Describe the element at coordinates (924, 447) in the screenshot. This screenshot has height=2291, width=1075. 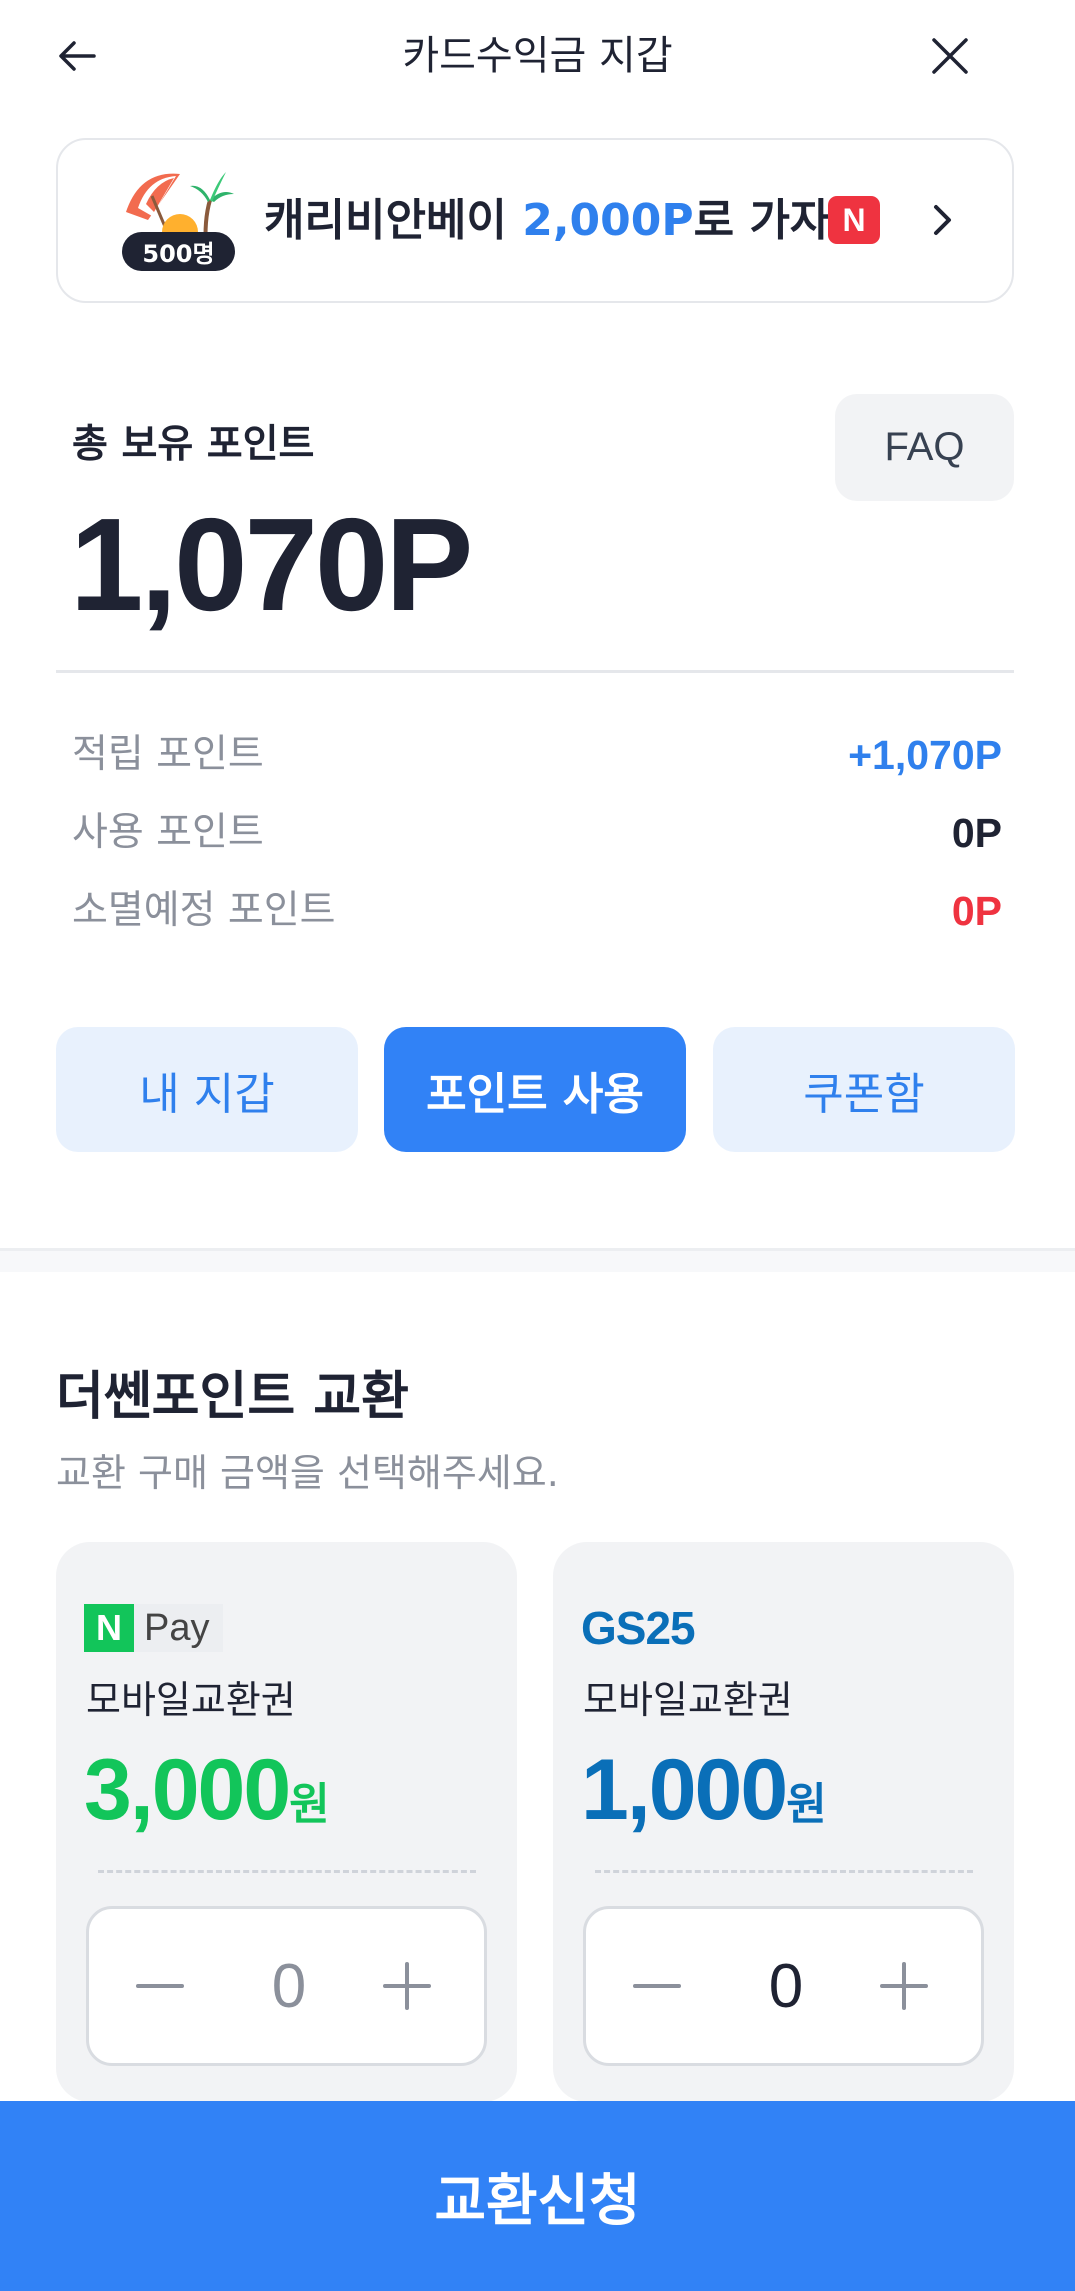
I see `faq-button: FAQ` at that location.